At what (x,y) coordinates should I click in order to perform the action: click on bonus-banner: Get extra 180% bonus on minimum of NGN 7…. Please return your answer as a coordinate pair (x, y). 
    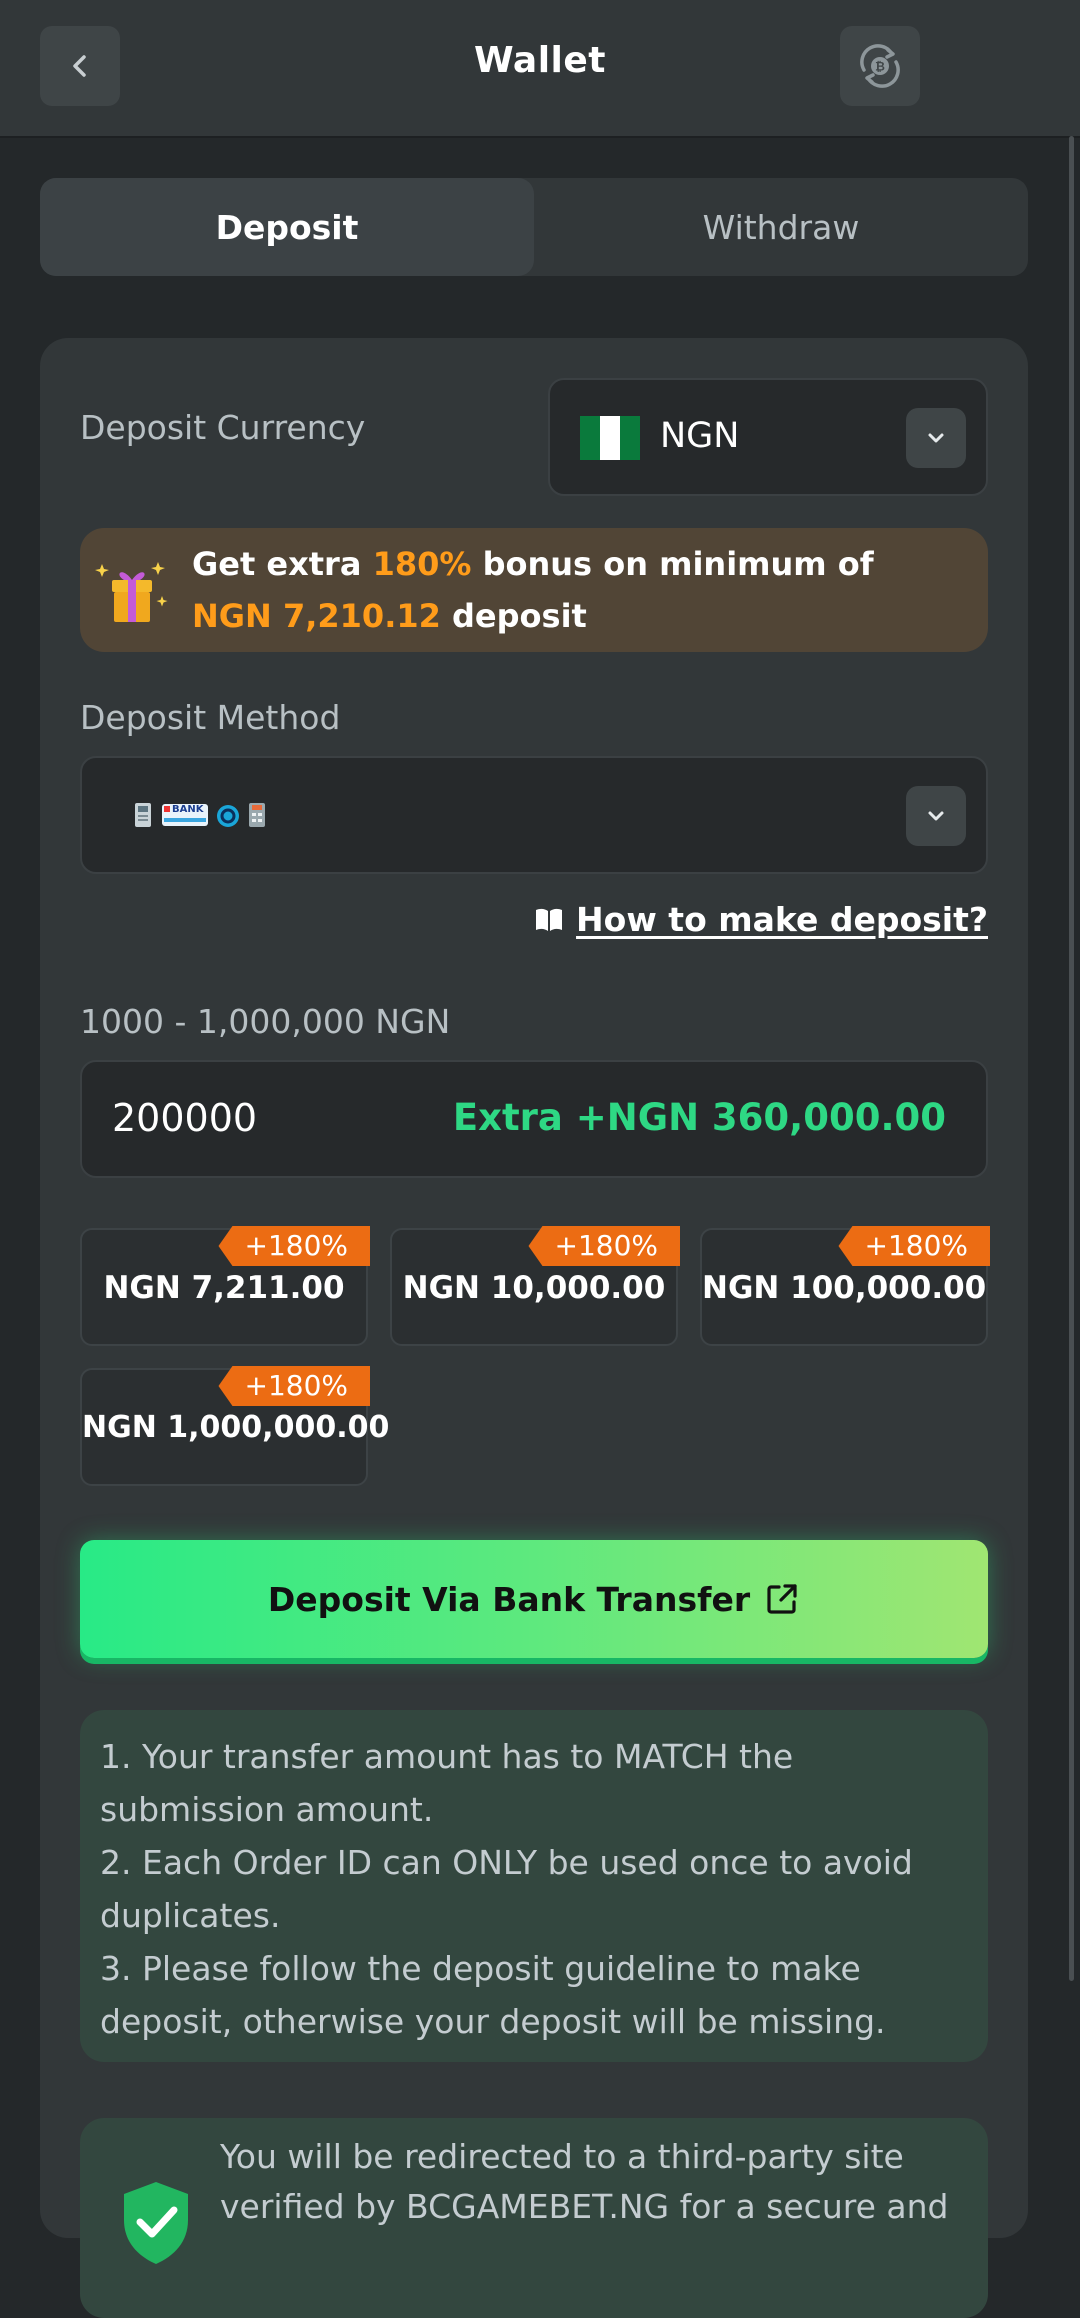
    Looking at the image, I should click on (534, 590).